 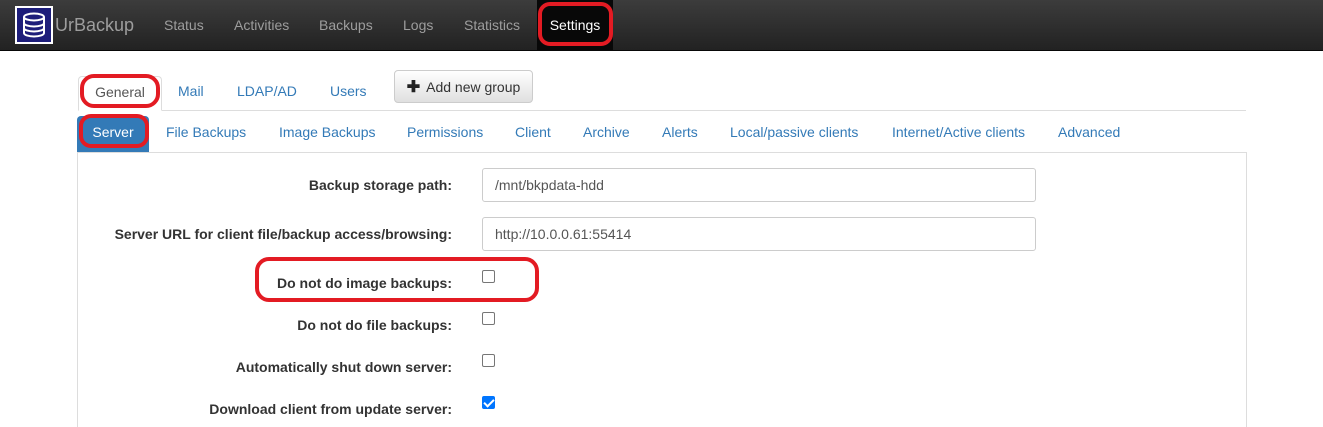 What do you see at coordinates (261, 25) in the screenshot?
I see `nav-activities: Activities` at bounding box center [261, 25].